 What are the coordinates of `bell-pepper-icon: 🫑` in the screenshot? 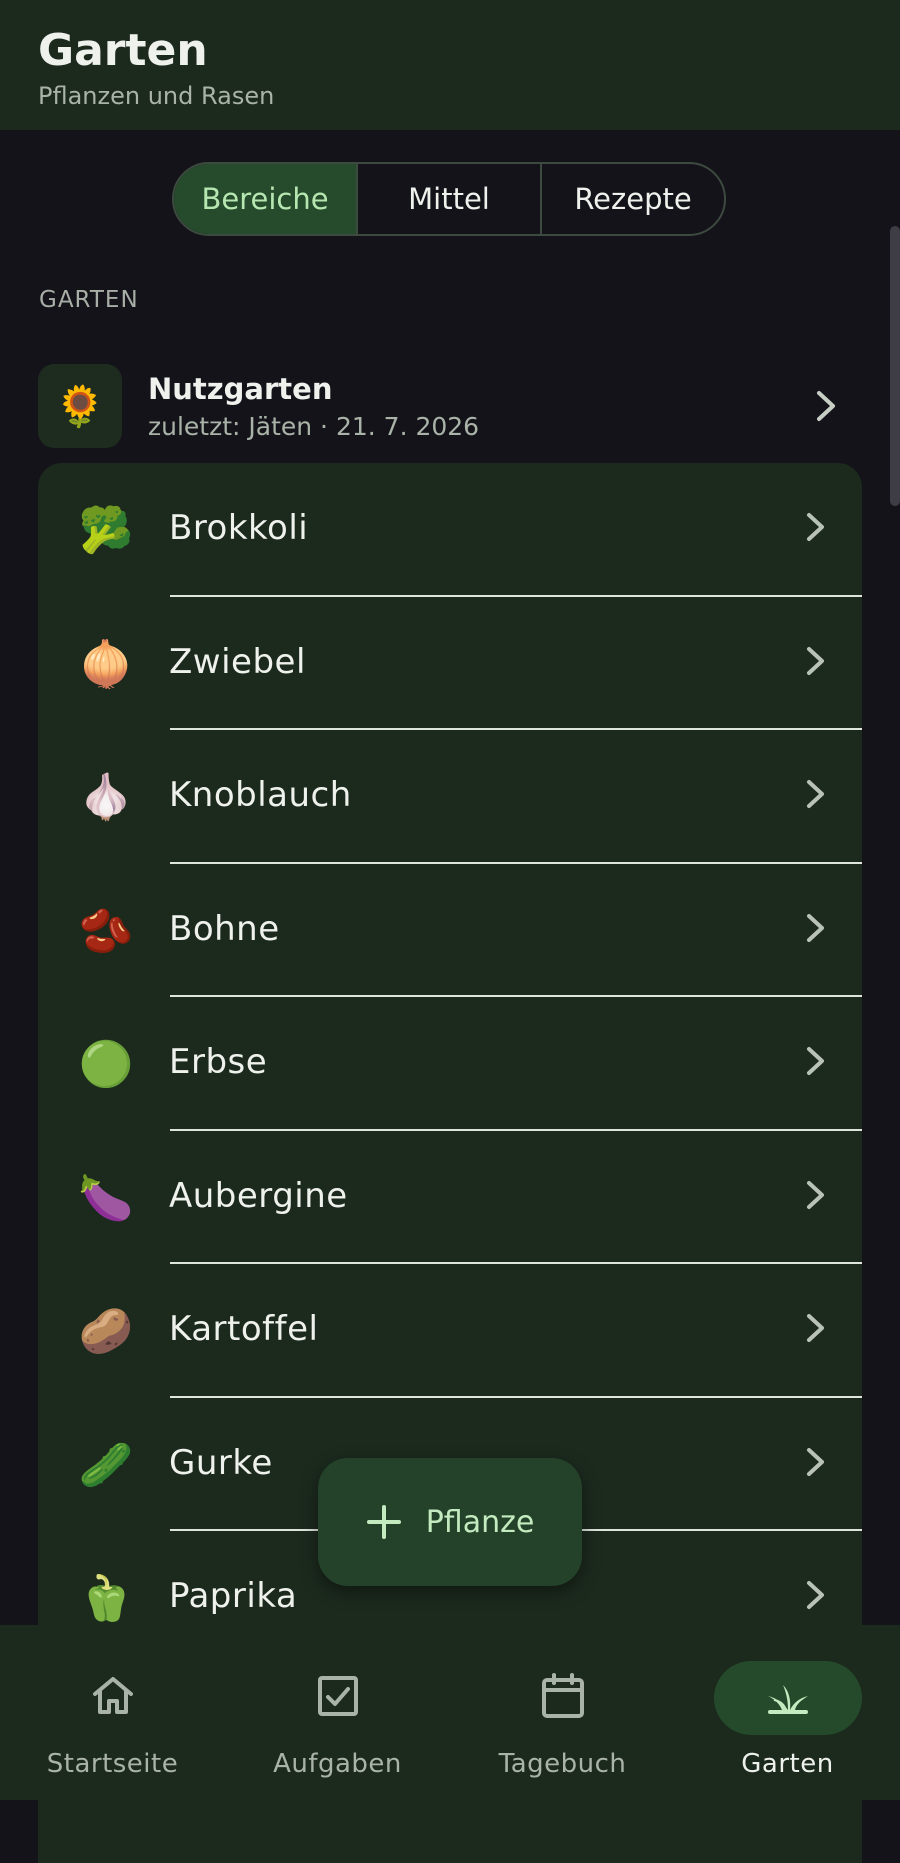 It's located at (106, 1598).